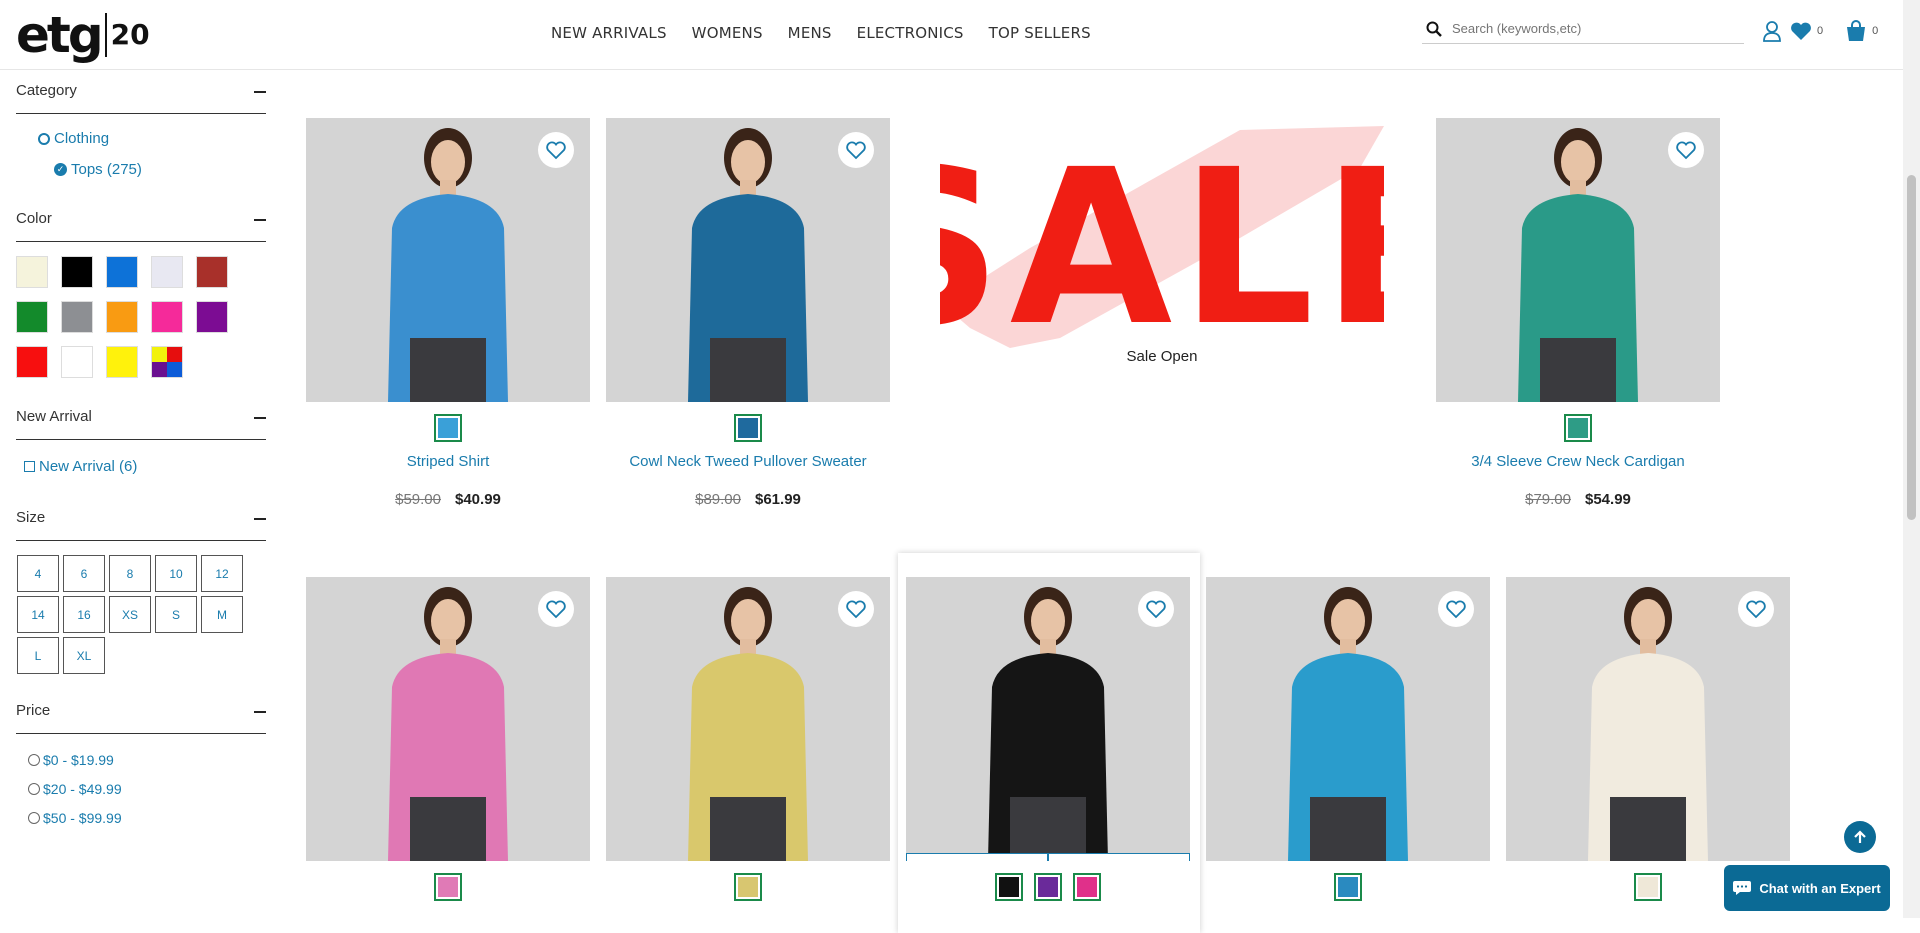  I want to click on sale-banner: SALE Sale Open, so click(1157, 245).